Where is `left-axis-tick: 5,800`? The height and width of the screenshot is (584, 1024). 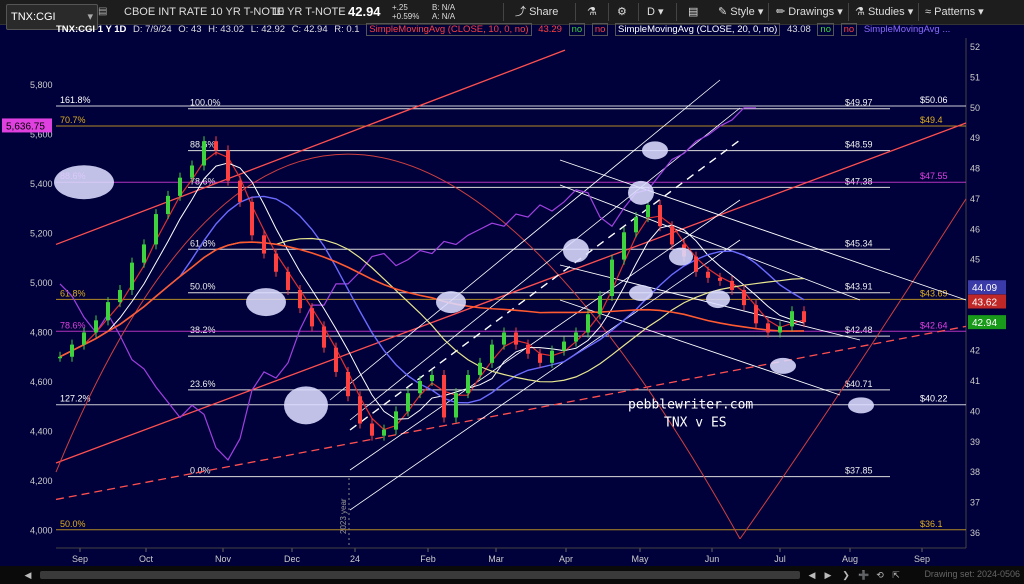
left-axis-tick: 5,800 is located at coordinates (41, 85).